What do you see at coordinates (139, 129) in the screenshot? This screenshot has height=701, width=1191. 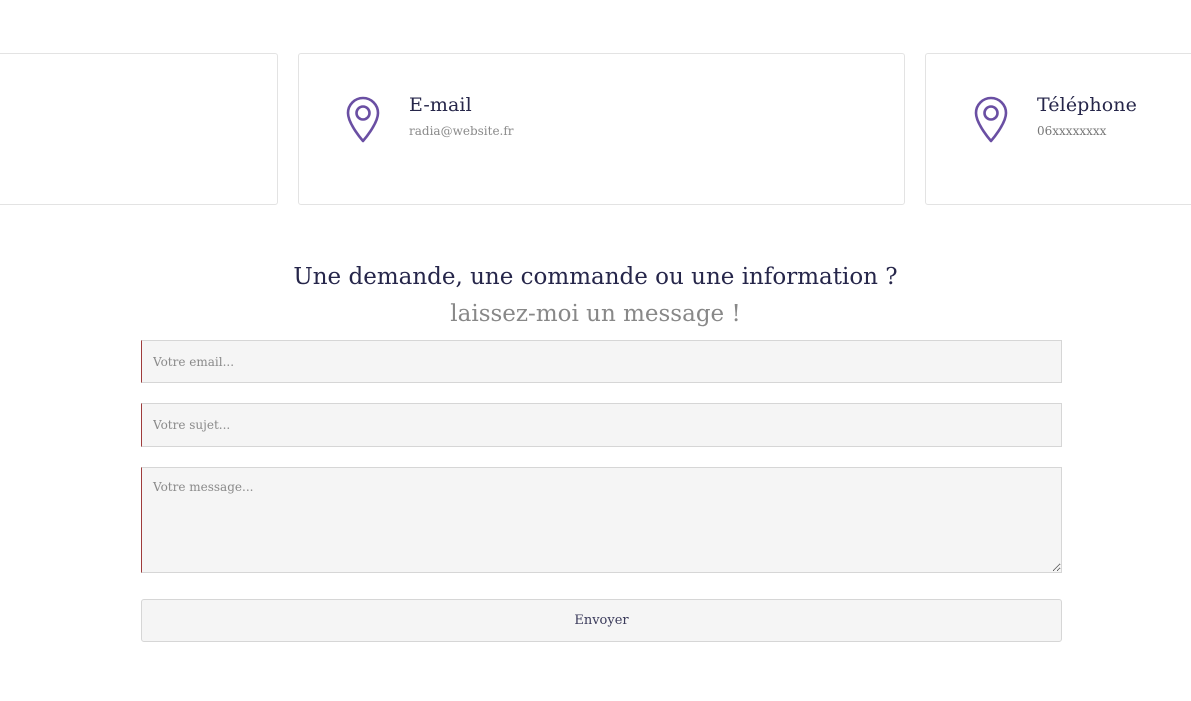 I see `address-card` at bounding box center [139, 129].